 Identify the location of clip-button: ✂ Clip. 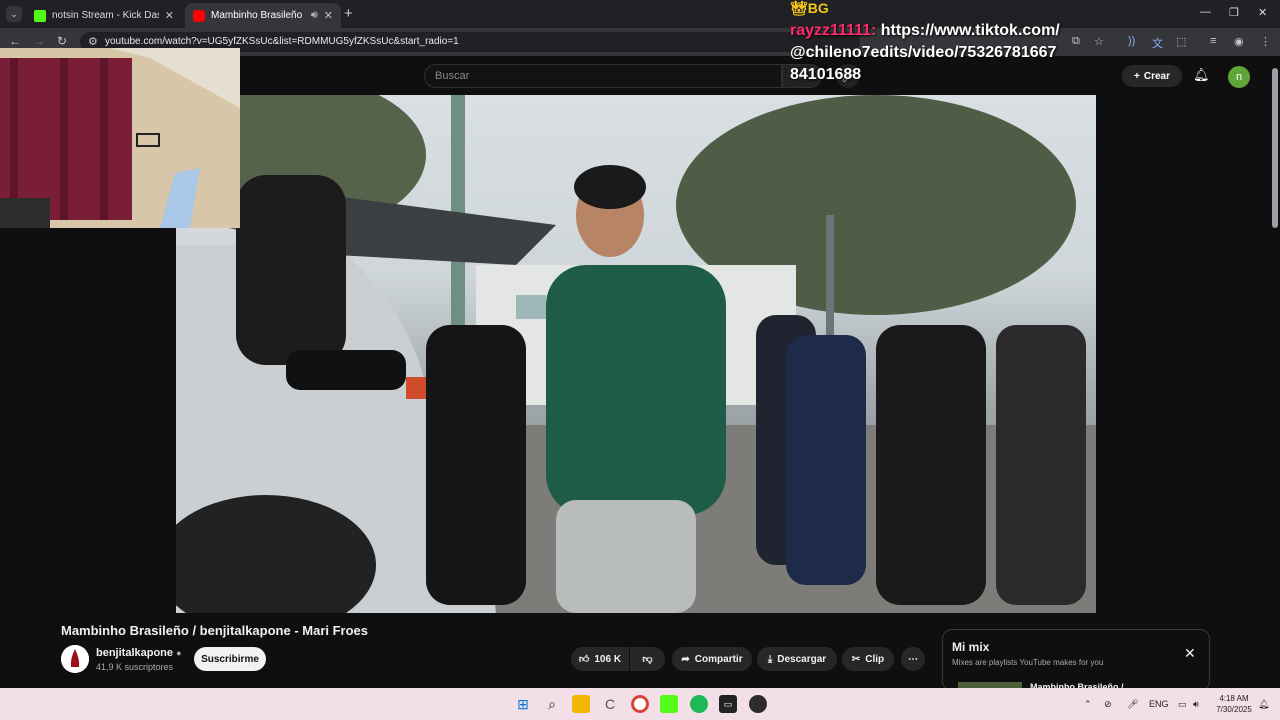
(868, 659).